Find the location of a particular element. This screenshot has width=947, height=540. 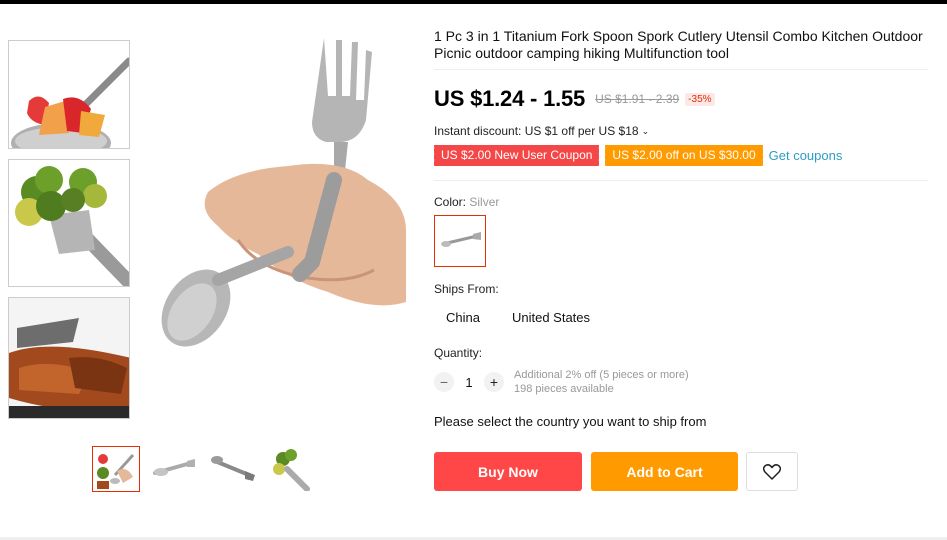

color-label-text: Color: is located at coordinates (450, 202).